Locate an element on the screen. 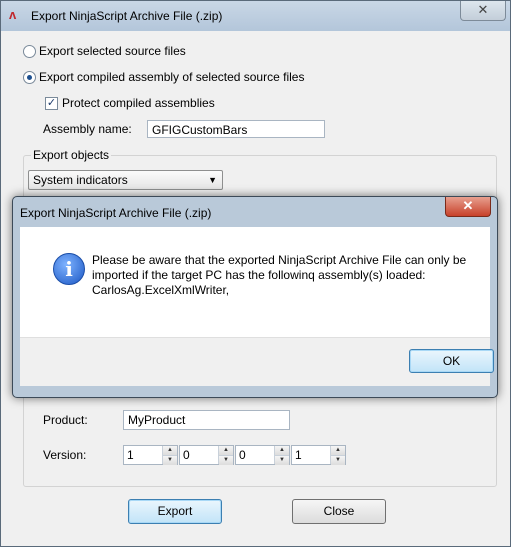 The height and width of the screenshot is (547, 511). export-objects-group-label: Export objects is located at coordinates (71, 155).